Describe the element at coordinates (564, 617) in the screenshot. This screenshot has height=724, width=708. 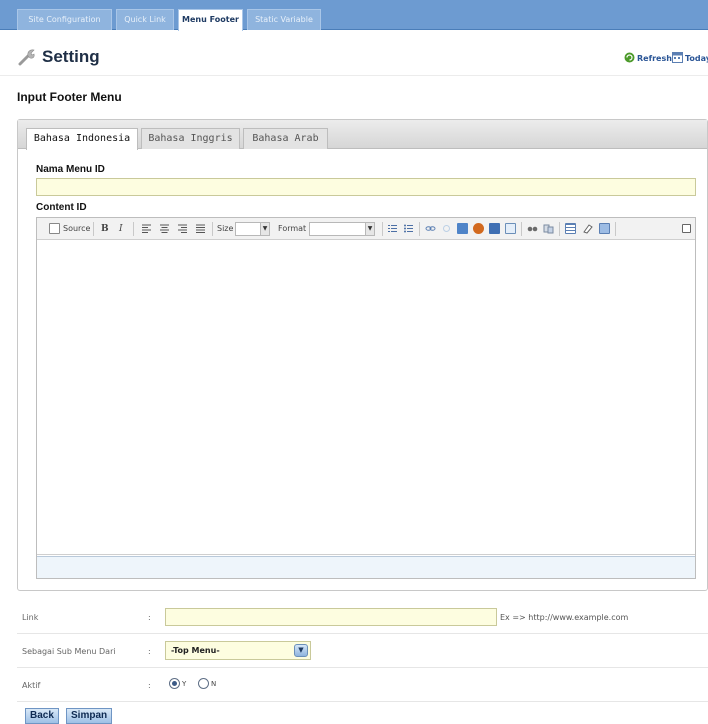
I see `link-hint: Ex => http://www.example.com` at that location.